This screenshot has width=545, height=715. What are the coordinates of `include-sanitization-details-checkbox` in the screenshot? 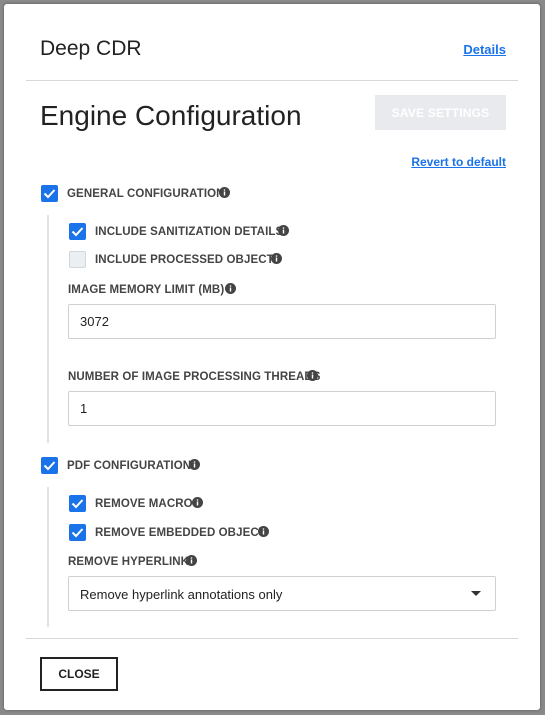 It's located at (77, 231).